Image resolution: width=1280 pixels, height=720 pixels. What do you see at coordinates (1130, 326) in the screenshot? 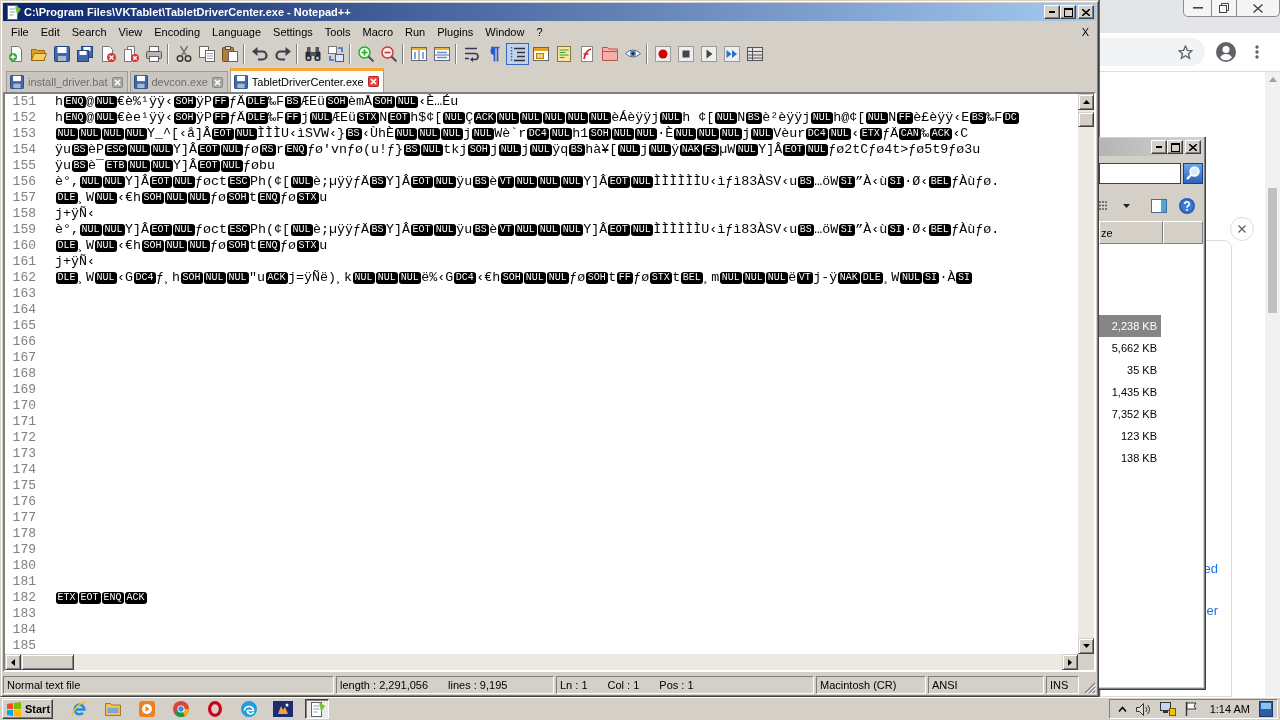
I see `file-row: 2,238 KB` at bounding box center [1130, 326].